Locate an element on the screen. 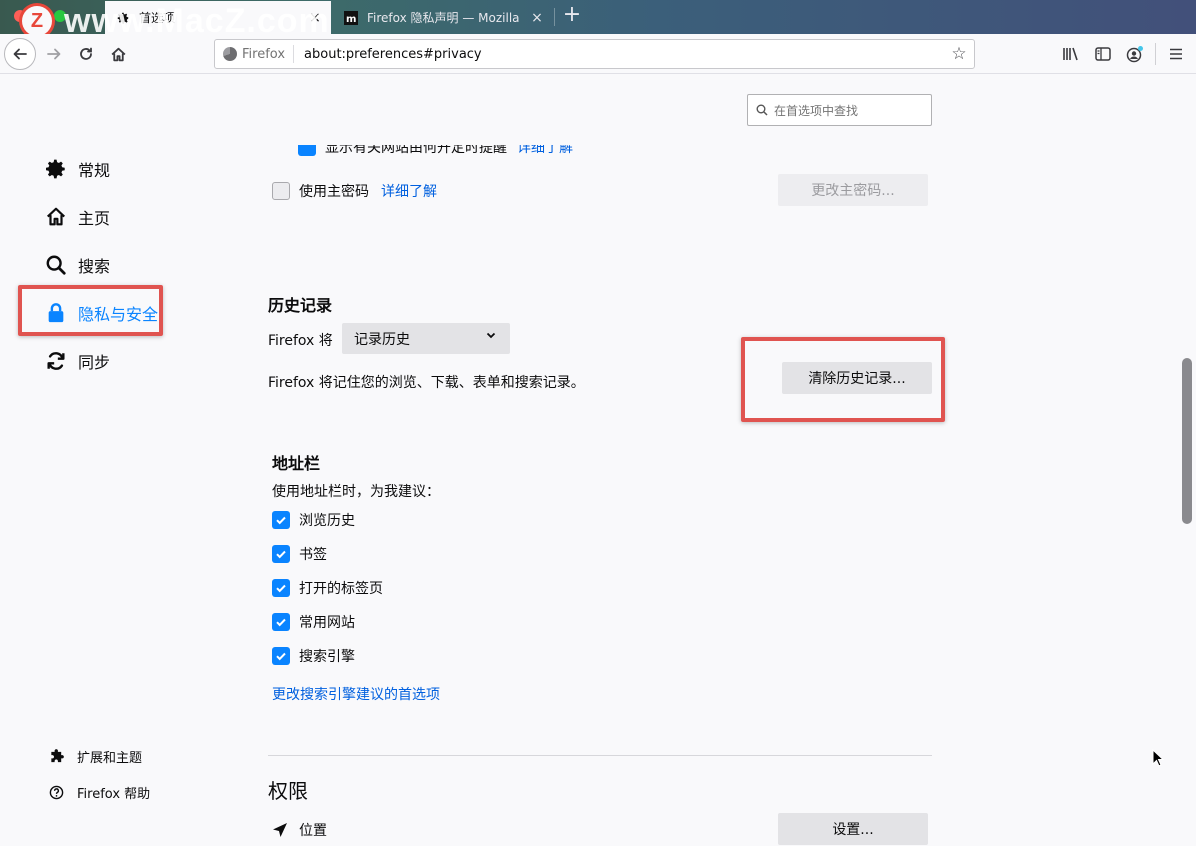 The width and height of the screenshot is (1196, 846). url-bar: Firefox about:preferences#privacy ☆ is located at coordinates (594, 54).